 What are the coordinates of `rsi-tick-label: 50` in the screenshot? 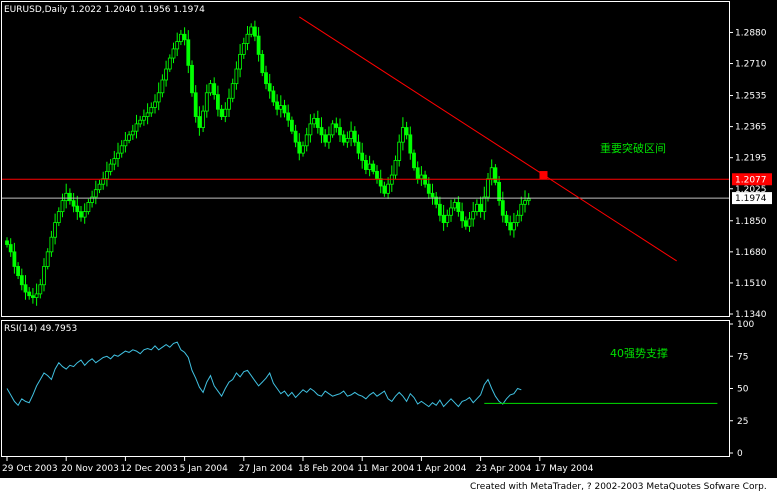 It's located at (743, 390).